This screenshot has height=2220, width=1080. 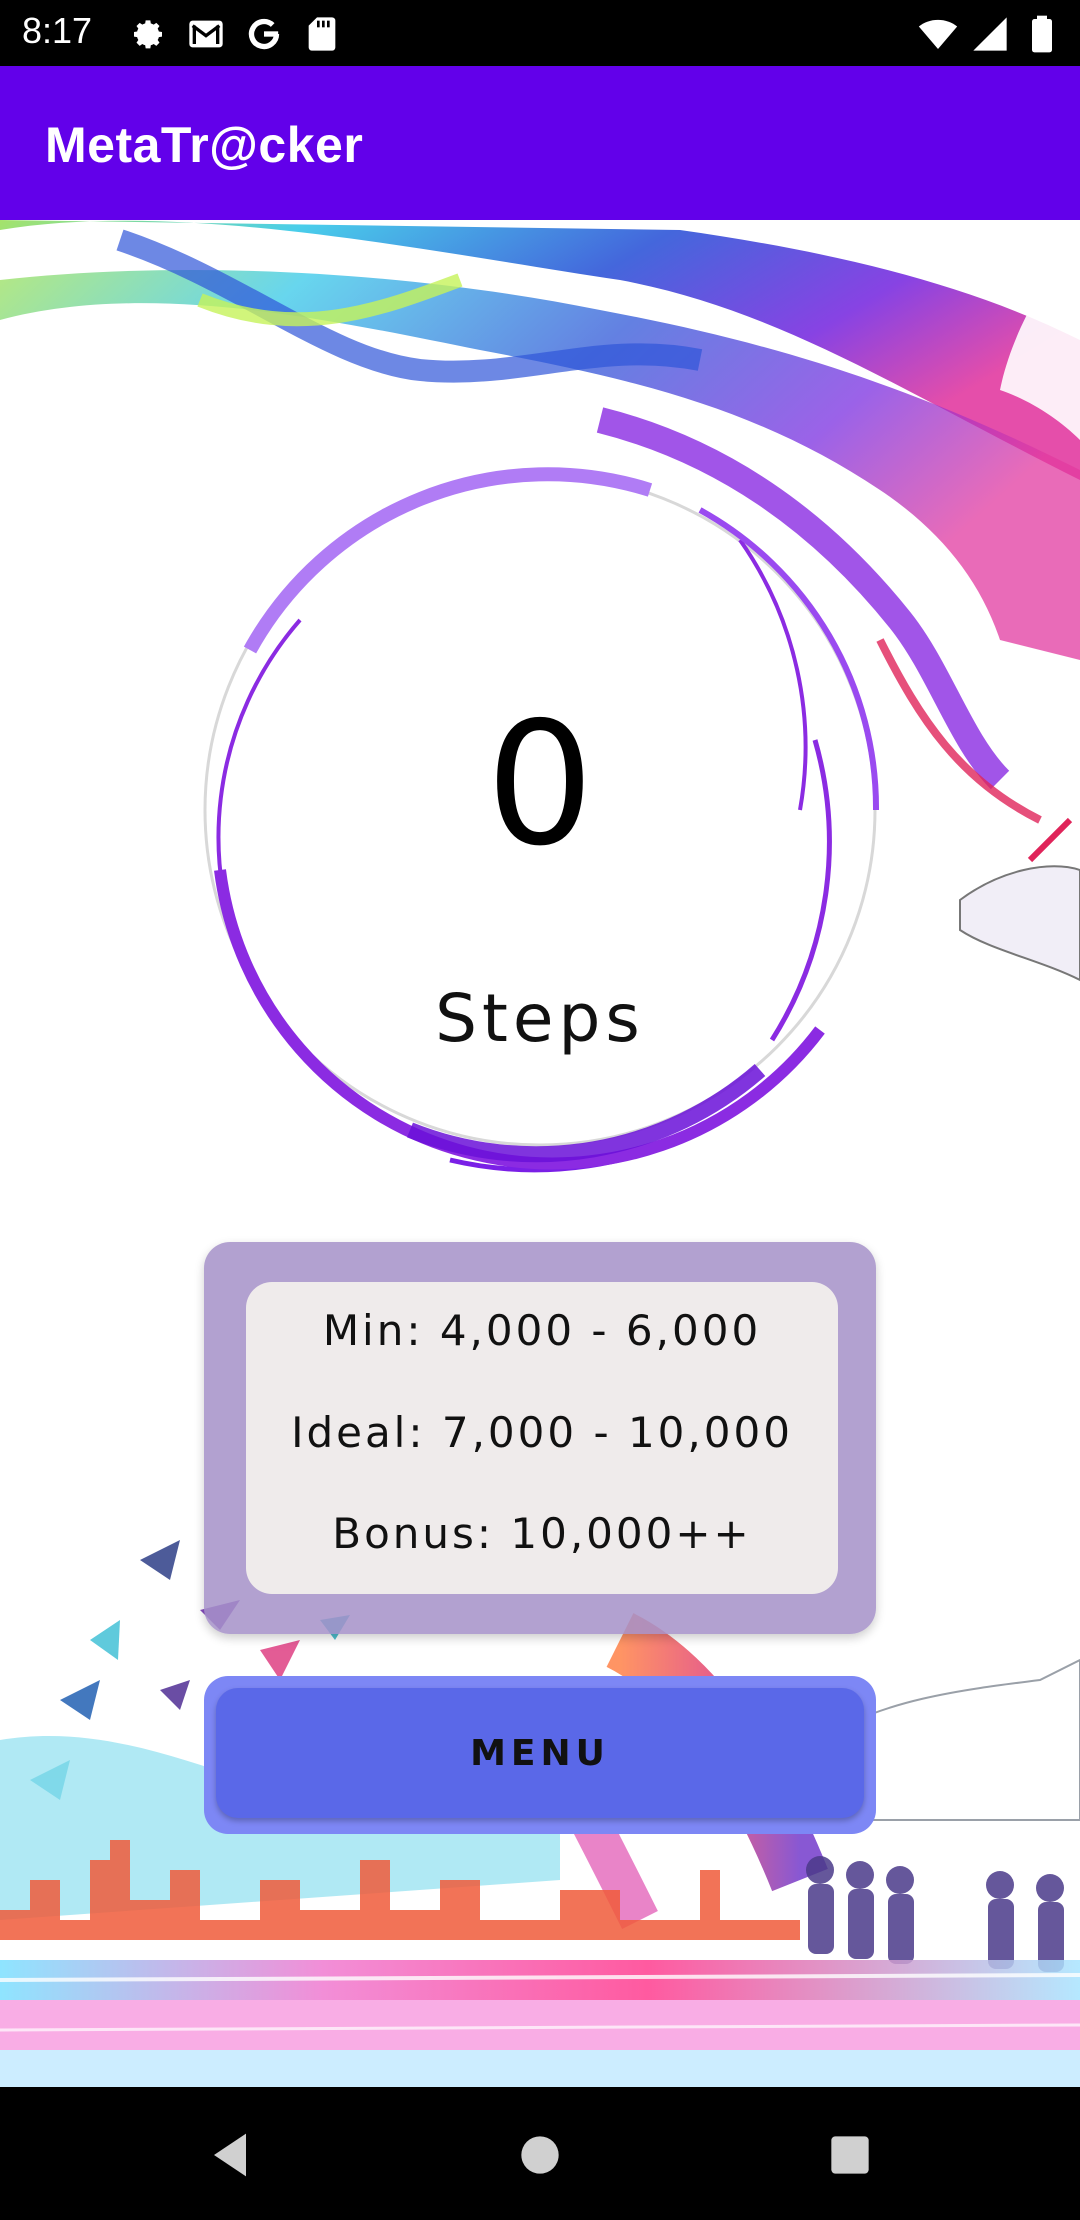 I want to click on app-title: MetaTr@cker, so click(x=204, y=145).